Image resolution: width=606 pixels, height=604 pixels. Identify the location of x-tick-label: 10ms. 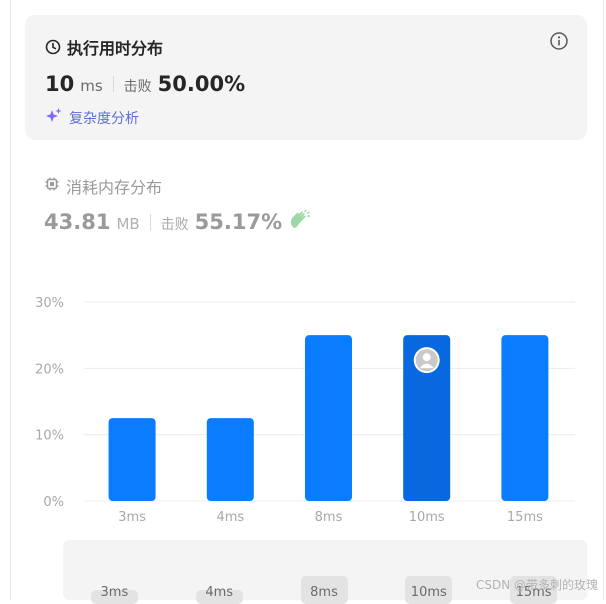
(427, 517).